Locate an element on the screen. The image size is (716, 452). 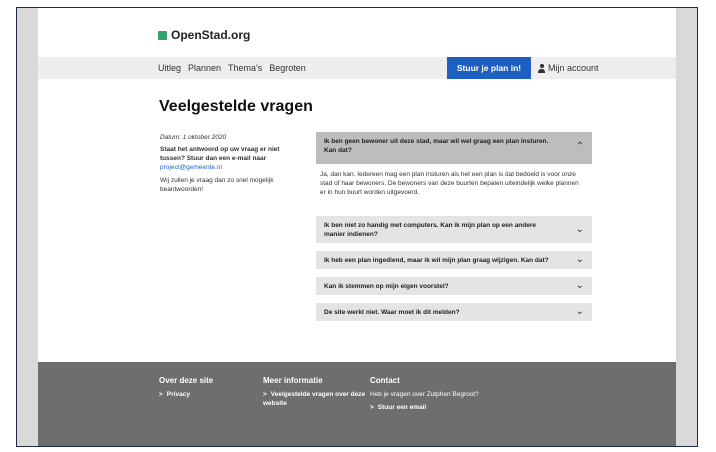
date-text: Datum: 1 oktober 2020 is located at coordinates (193, 137).